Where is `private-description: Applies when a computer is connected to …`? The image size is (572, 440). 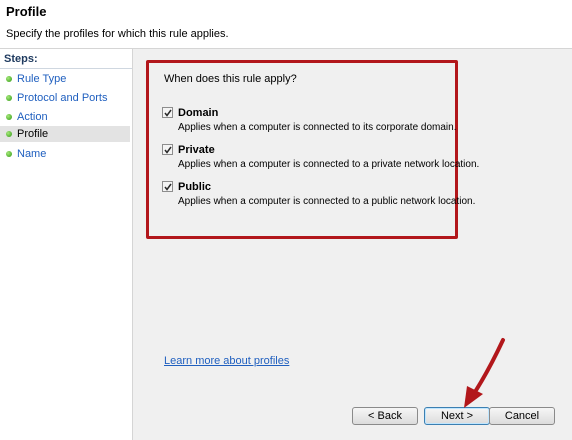
private-description: Applies when a computer is connected to … is located at coordinates (329, 164).